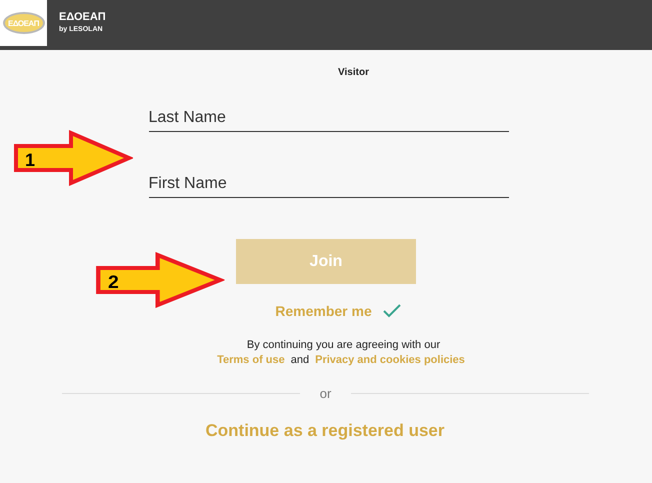  Describe the element at coordinates (325, 431) in the screenshot. I see `registered-user-link: Continue as a registered user` at that location.